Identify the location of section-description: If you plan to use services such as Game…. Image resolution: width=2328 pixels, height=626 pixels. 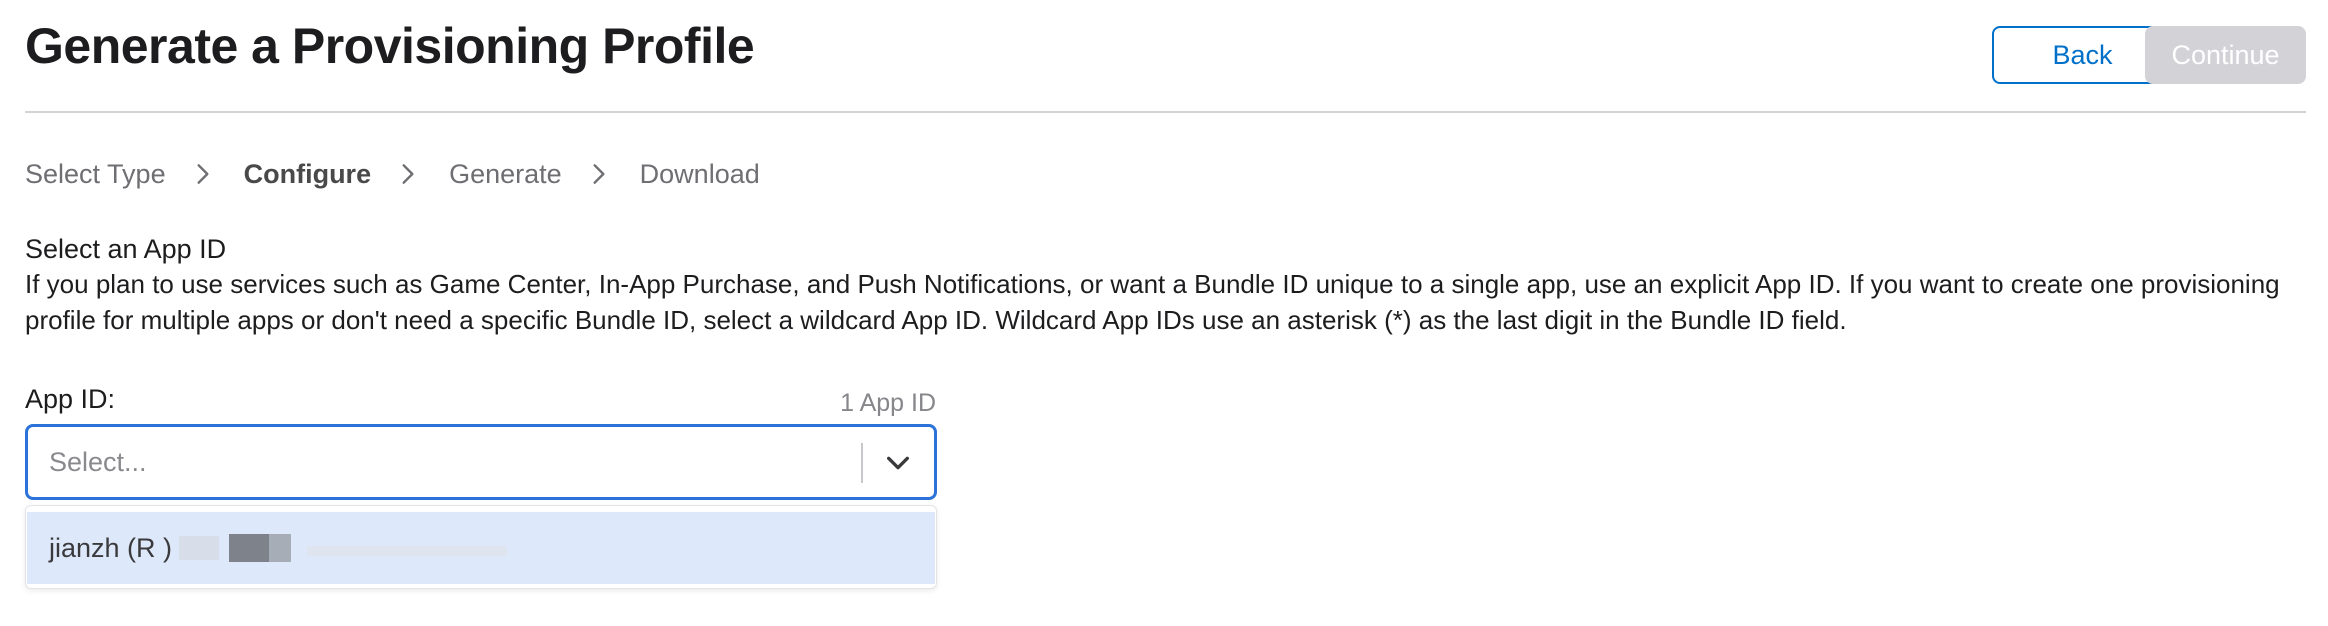
(1152, 302).